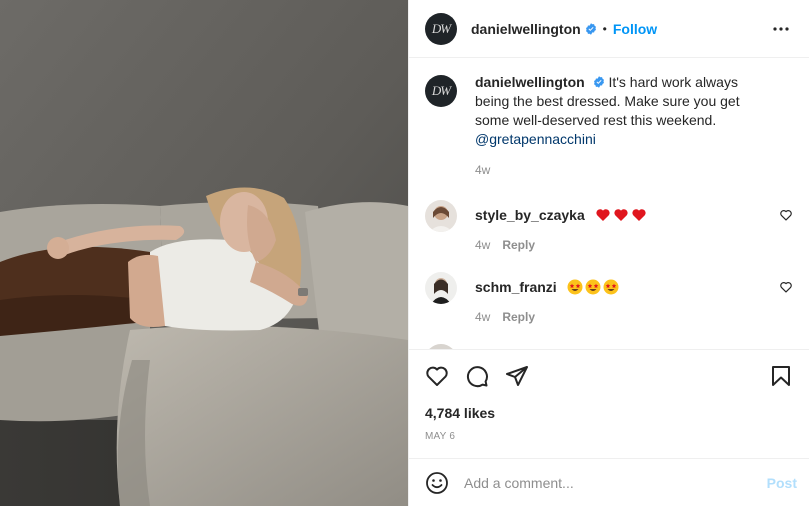  Describe the element at coordinates (609, 413) in the screenshot. I see `likes-count: 4,784 likes` at that location.